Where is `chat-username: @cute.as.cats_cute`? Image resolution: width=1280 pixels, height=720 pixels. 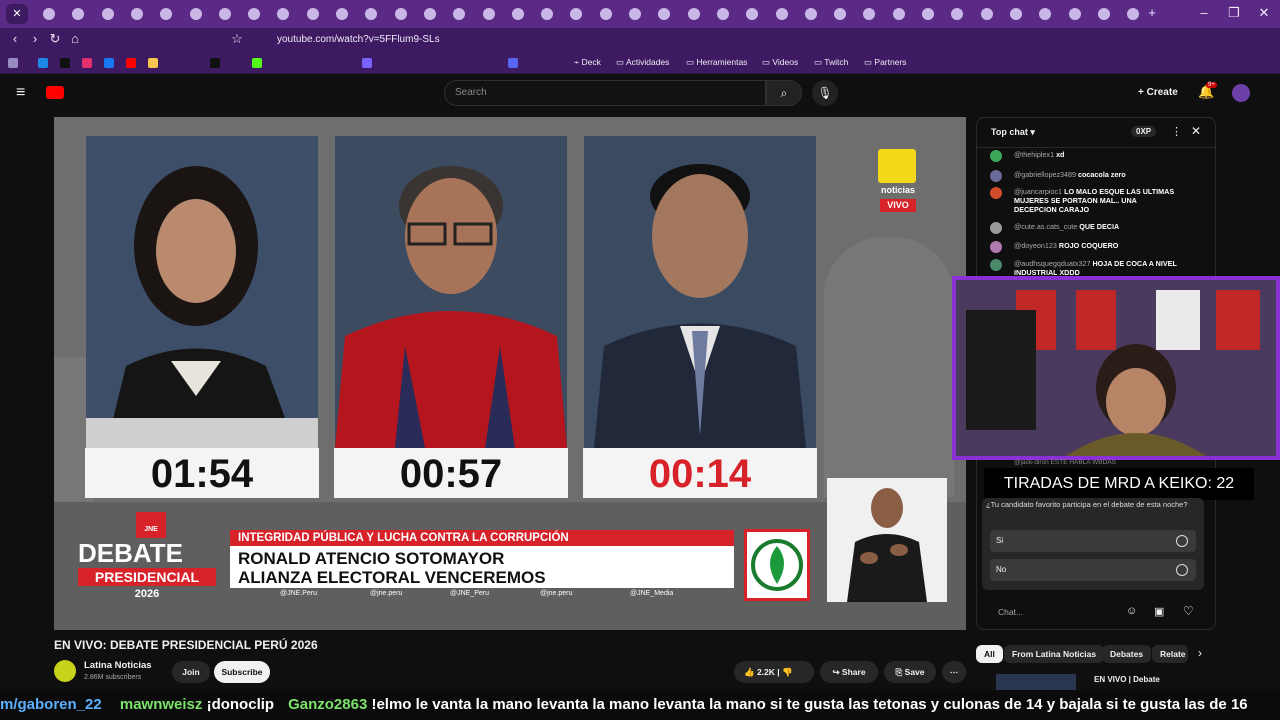
chat-username: @cute.as.cats_cute is located at coordinates (1046, 226).